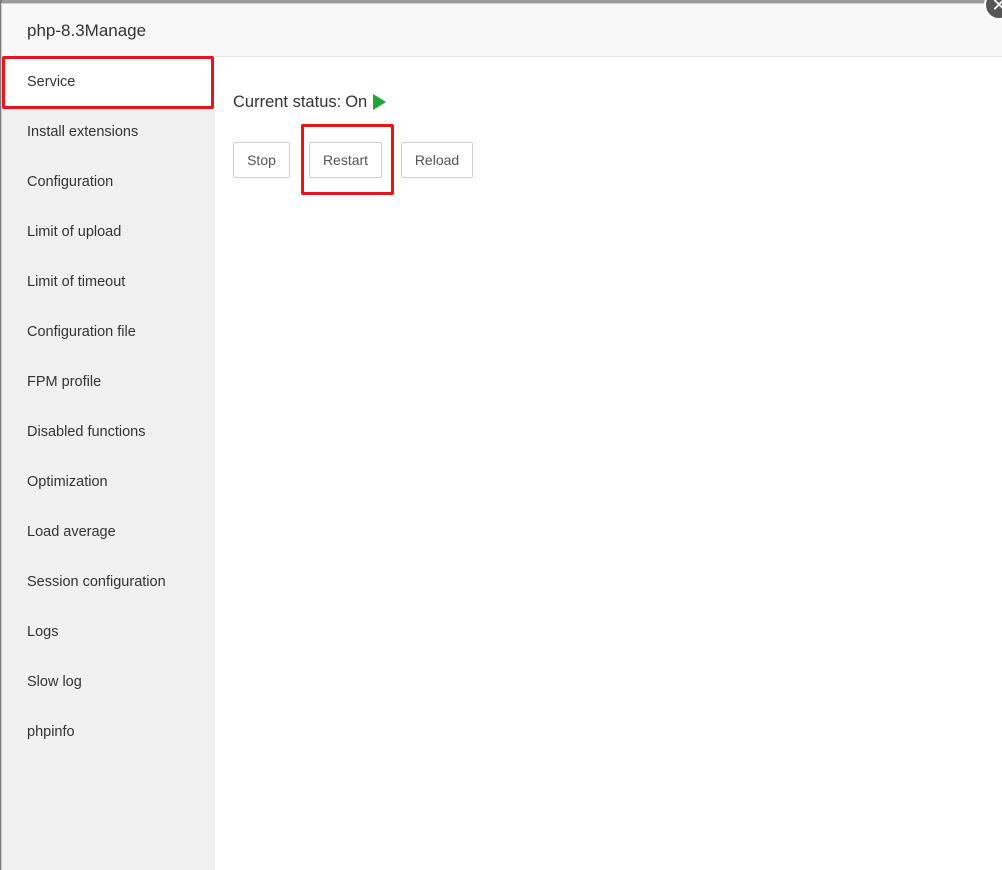 This screenshot has width=1002, height=870. Describe the element at coordinates (74, 232) in the screenshot. I see `sidebar-item-label: Limit of upload` at that location.